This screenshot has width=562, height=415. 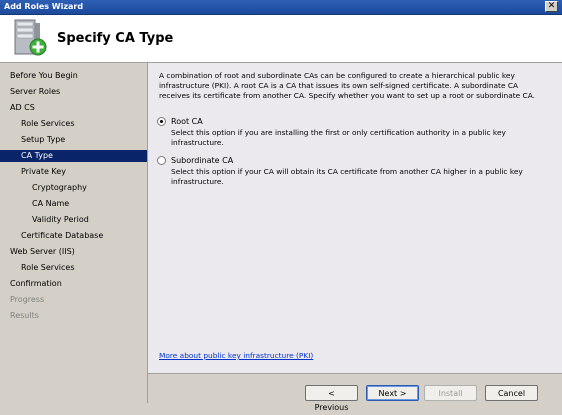 I want to click on wizard-footer: < Previous Next > Install Cancel, so click(x=355, y=392).